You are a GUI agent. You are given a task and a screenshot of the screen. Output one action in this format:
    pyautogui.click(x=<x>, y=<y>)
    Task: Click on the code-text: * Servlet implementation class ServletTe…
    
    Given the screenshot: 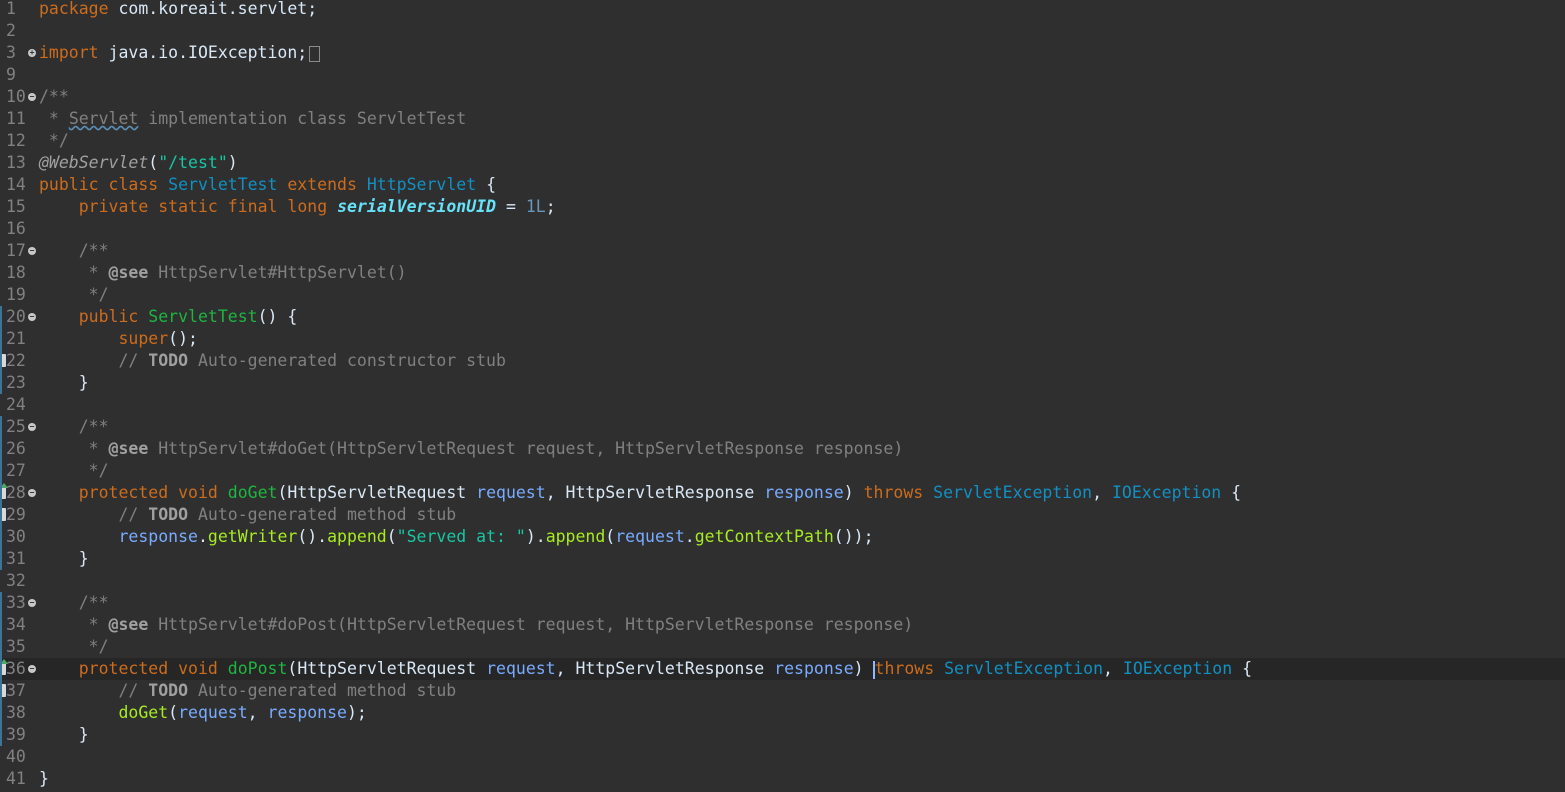 What is the action you would take?
    pyautogui.click(x=252, y=119)
    